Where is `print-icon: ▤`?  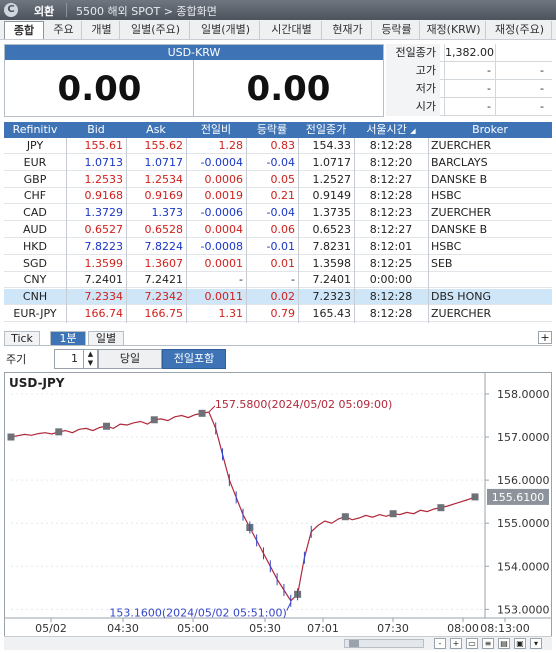
print-icon: ▤ is located at coordinates (504, 643).